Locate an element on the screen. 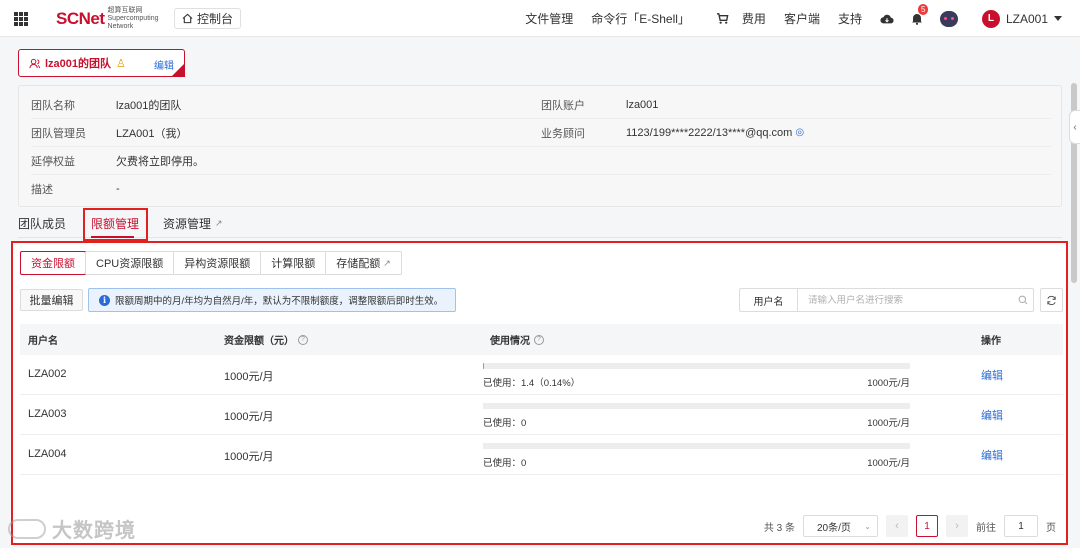  tab-members-label: 团队成员 is located at coordinates (42, 224).